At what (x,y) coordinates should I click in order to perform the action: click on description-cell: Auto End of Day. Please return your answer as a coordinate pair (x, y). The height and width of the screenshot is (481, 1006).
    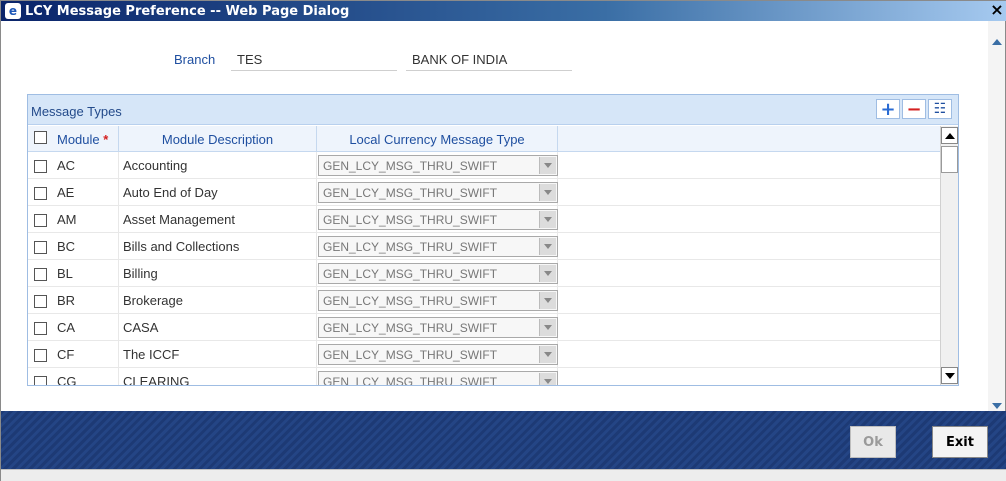
    Looking at the image, I should click on (217, 192).